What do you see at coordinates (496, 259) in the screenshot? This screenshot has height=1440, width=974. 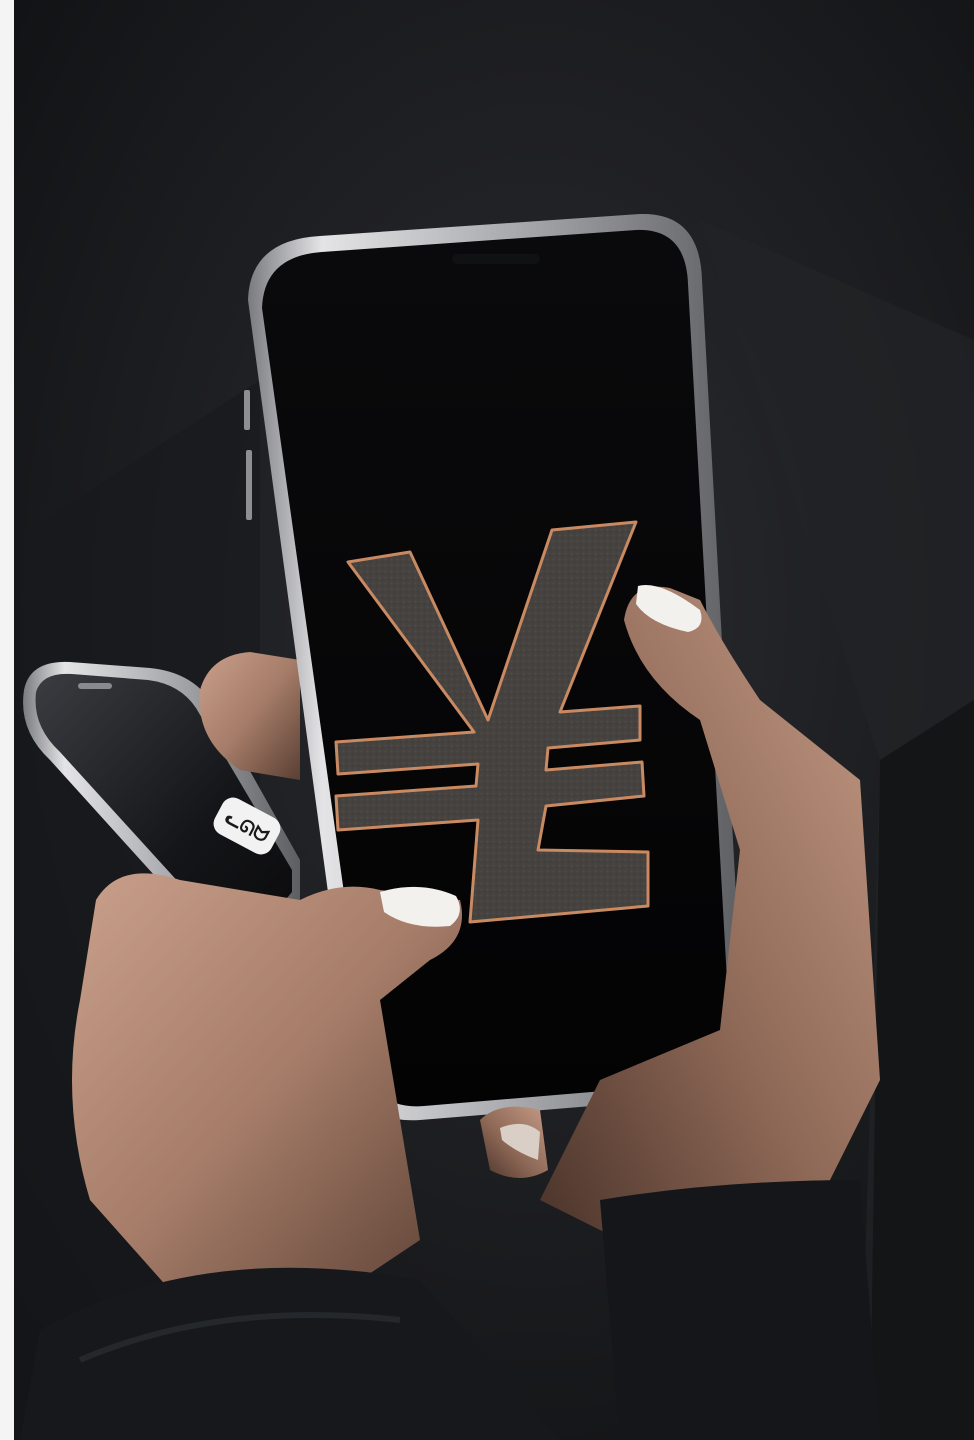 I see `dynamic-island` at bounding box center [496, 259].